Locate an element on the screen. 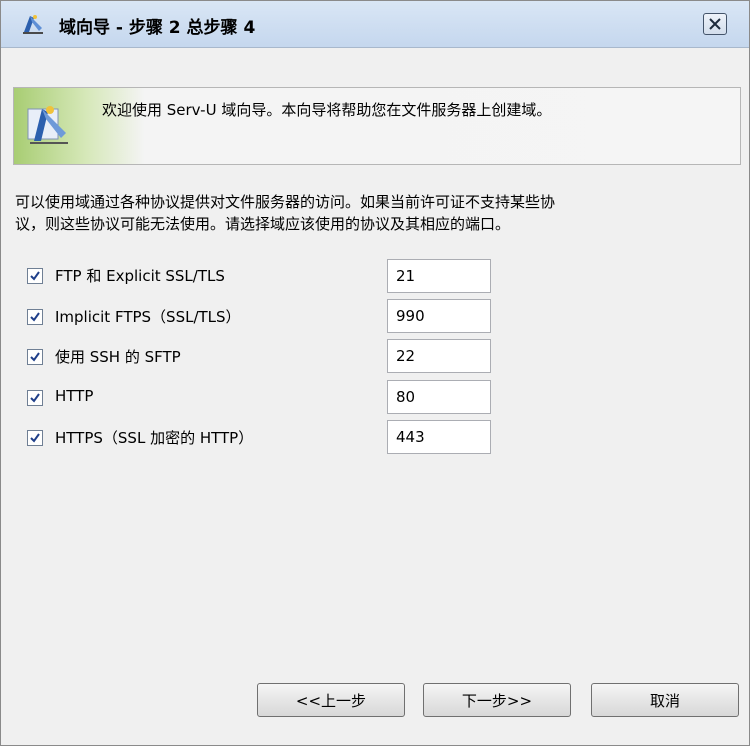 Image resolution: width=750 pixels, height=746 pixels. sftp-label: 使用 SSH 的 SFTP is located at coordinates (118, 357).